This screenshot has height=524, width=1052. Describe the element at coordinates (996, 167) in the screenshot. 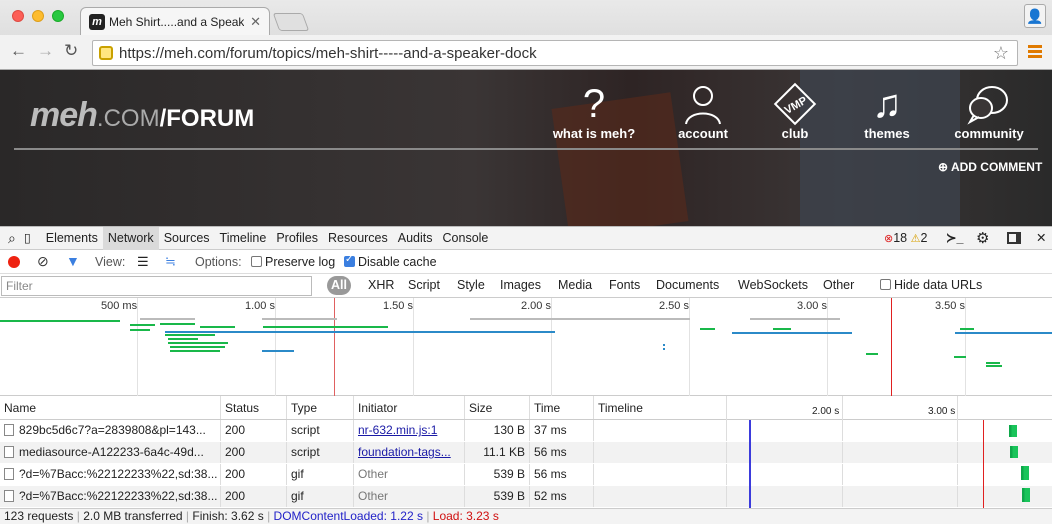

I see `add-comment-label: ADD COMMENT` at that location.